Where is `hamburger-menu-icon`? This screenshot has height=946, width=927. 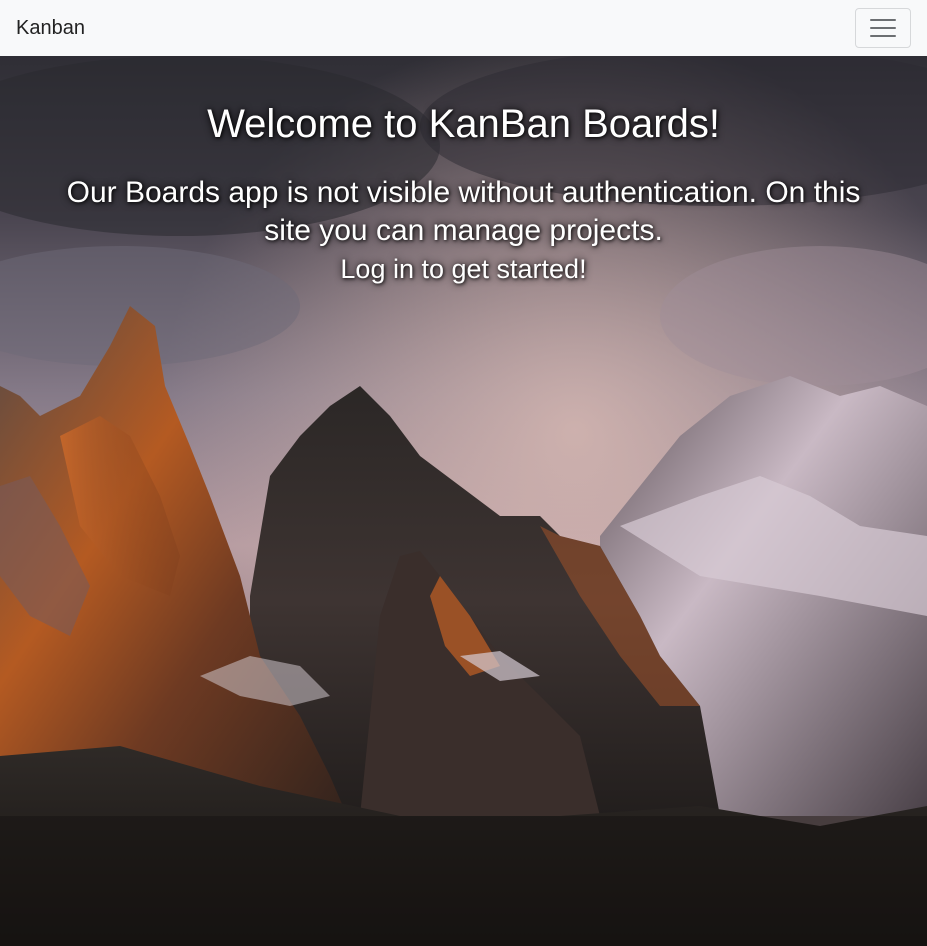 hamburger-menu-icon is located at coordinates (883, 20).